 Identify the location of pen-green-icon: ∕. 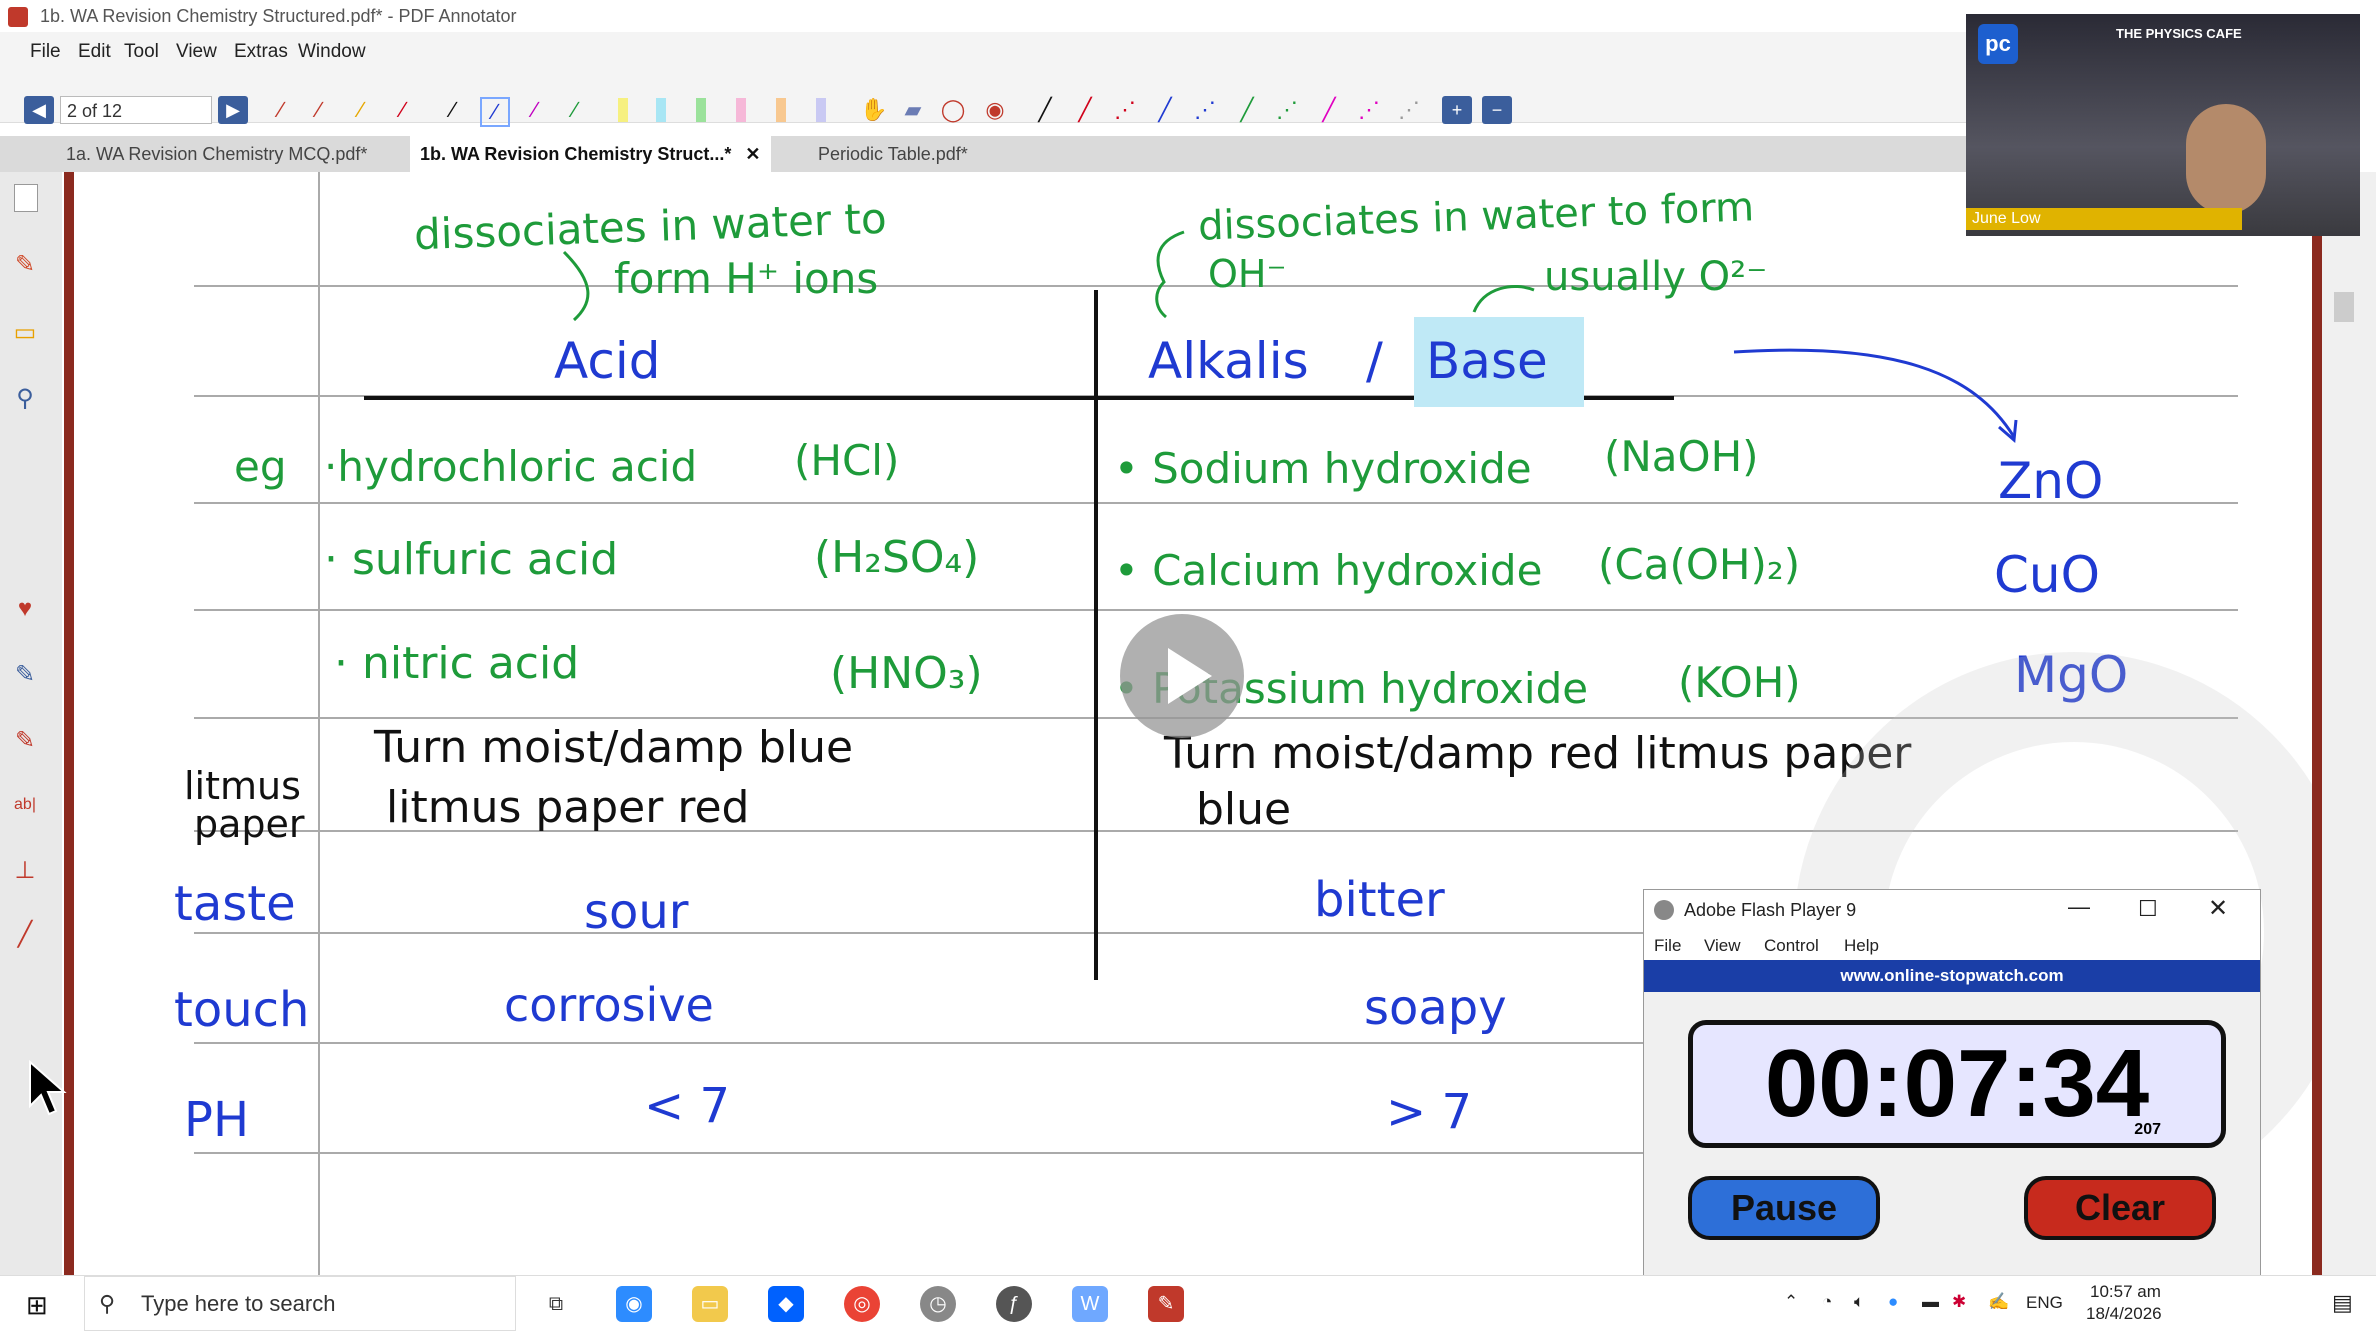
(575, 110).